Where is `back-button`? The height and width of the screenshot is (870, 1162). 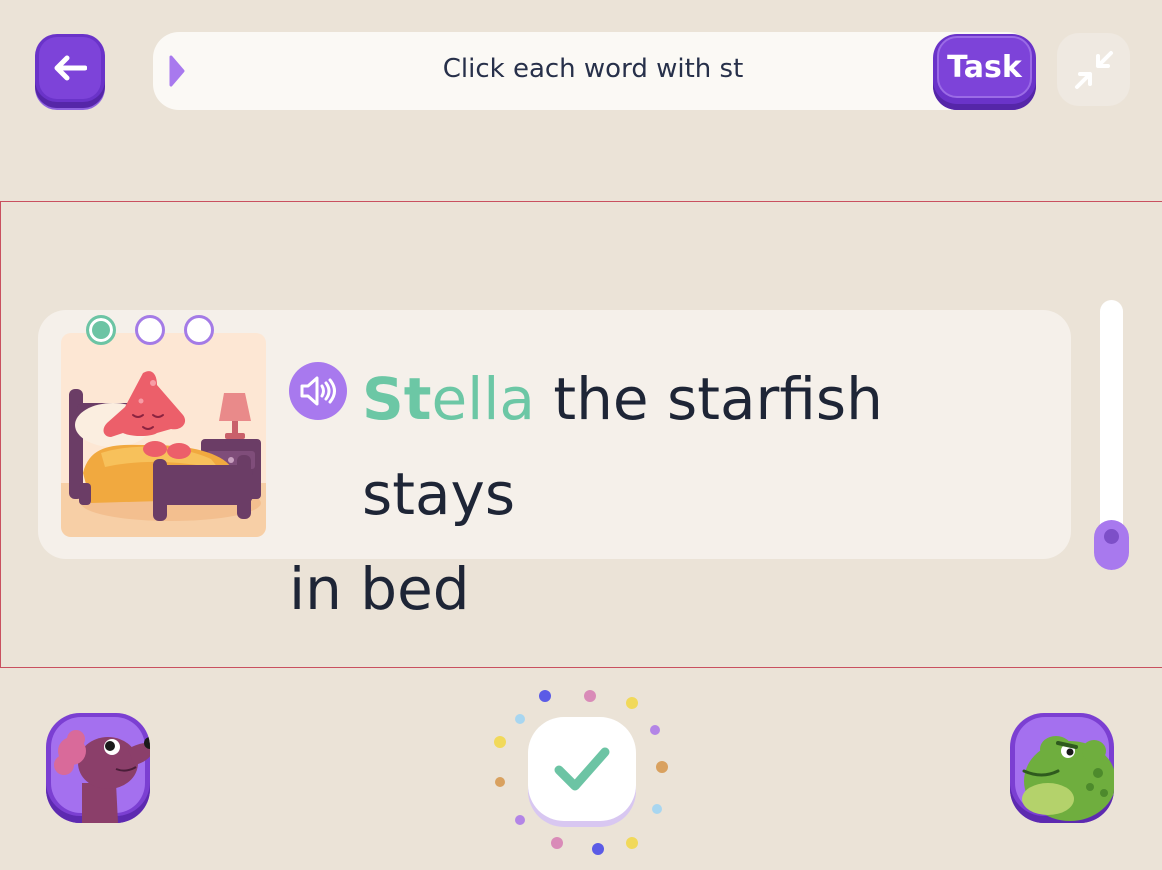 back-button is located at coordinates (70, 71).